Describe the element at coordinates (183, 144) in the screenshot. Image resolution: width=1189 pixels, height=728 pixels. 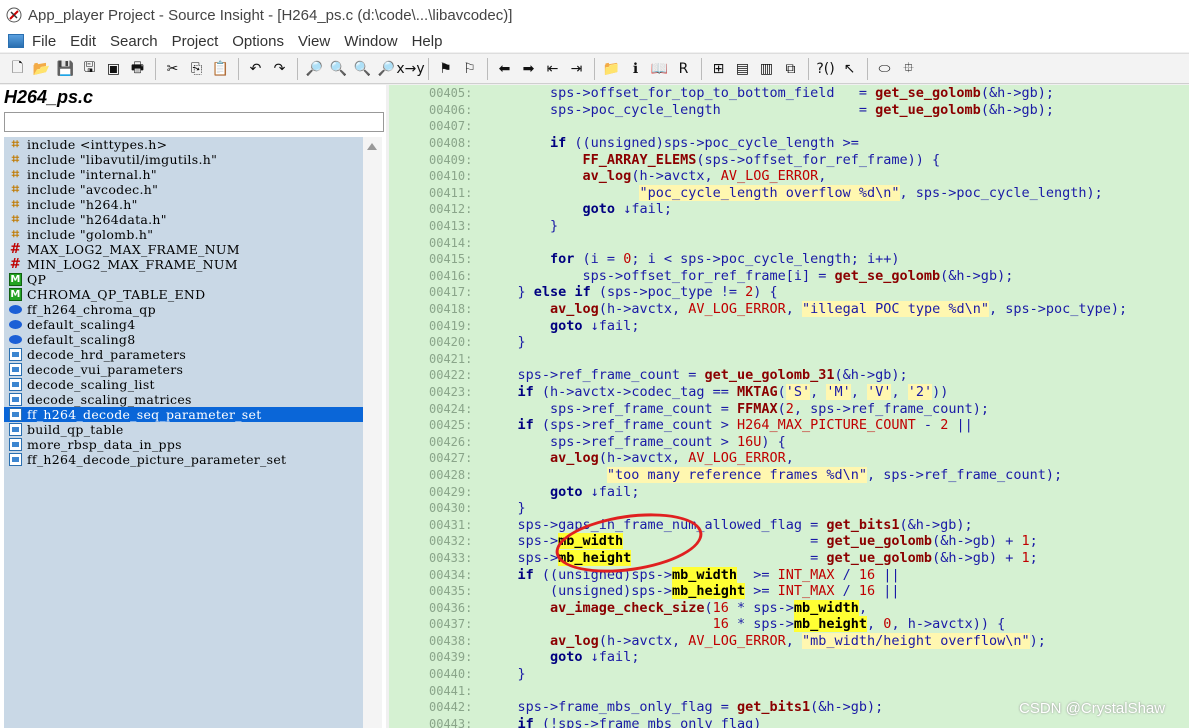
I see `symbol-item: ⌗ include <inttypes.h>` at that location.